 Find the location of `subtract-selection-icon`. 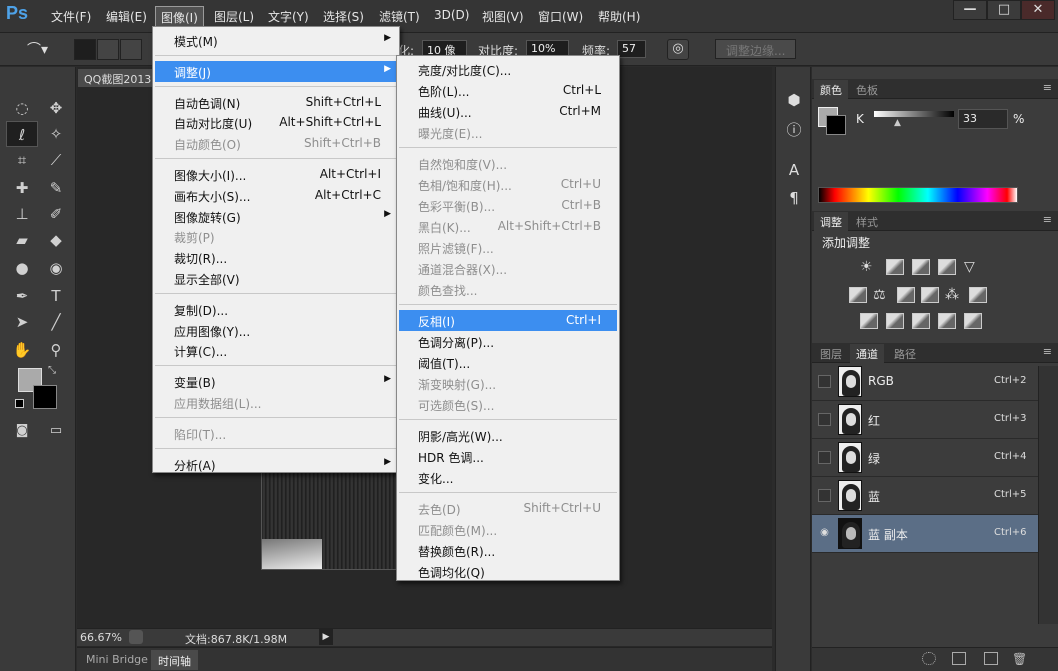

subtract-selection-icon is located at coordinates (131, 49).